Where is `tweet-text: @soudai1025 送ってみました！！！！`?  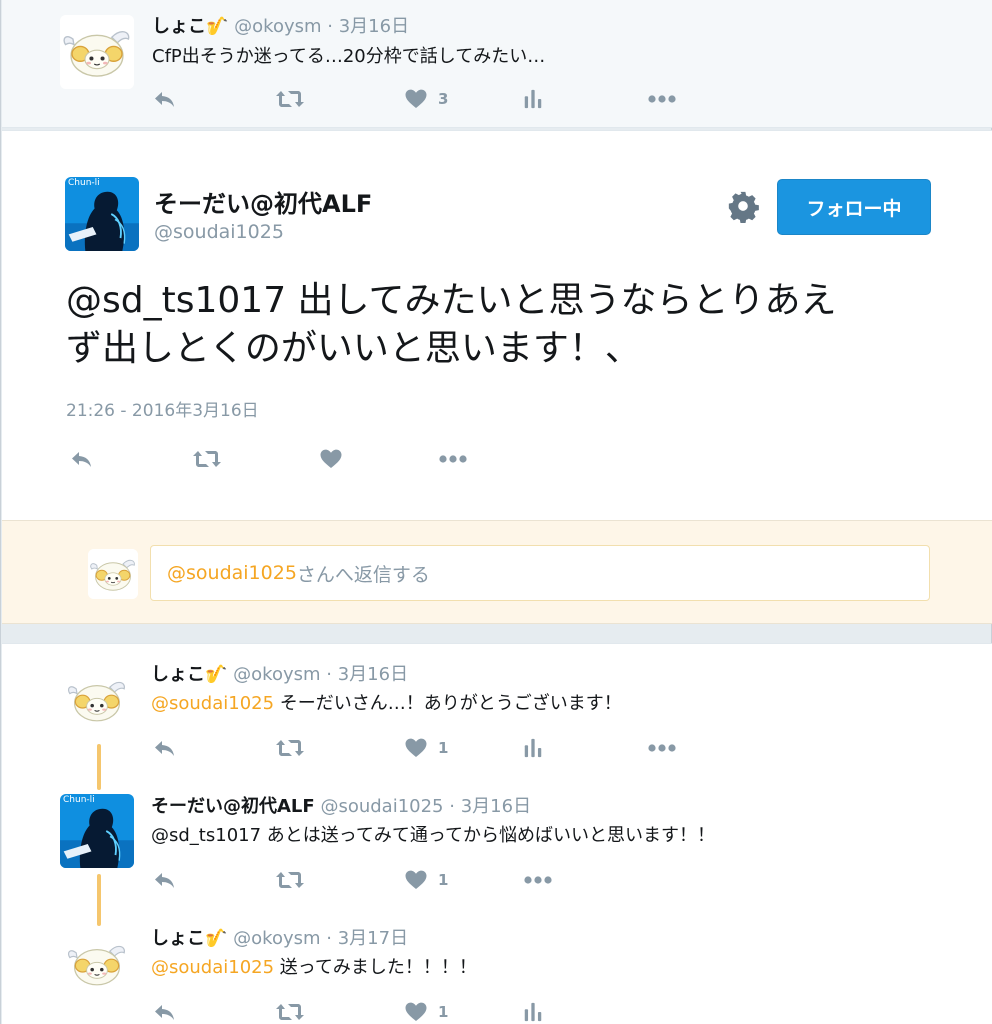 tweet-text: @soudai1025 送ってみました！！！！ is located at coordinates (314, 967).